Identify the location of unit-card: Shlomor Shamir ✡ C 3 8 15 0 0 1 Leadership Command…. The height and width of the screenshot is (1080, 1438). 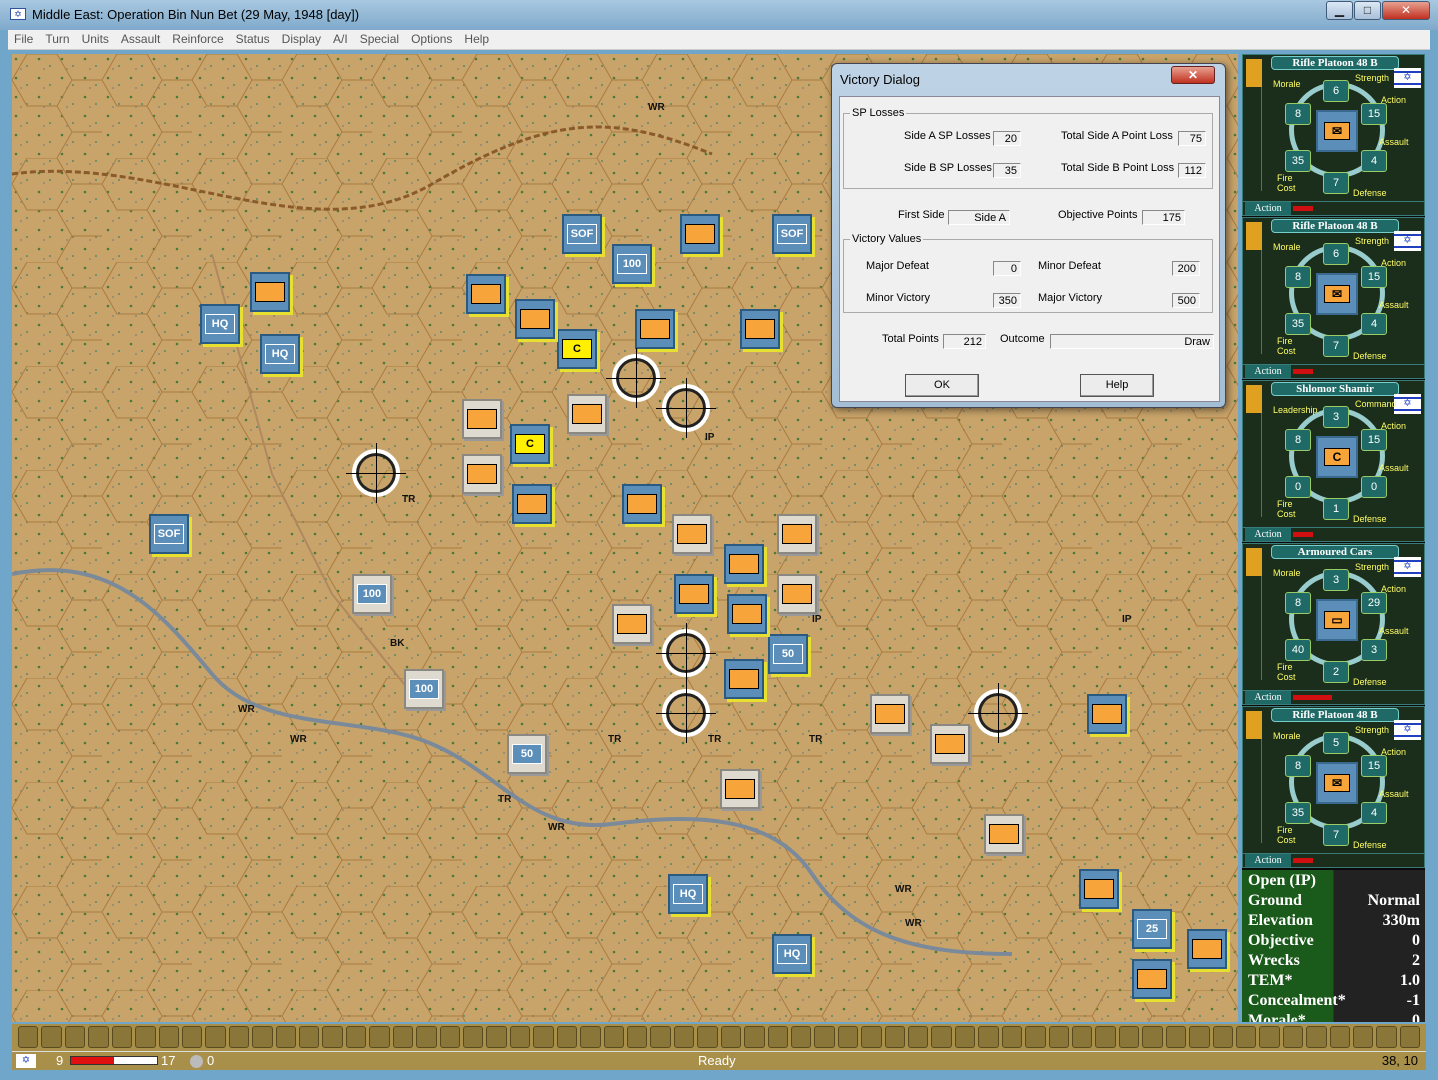
(1333, 461).